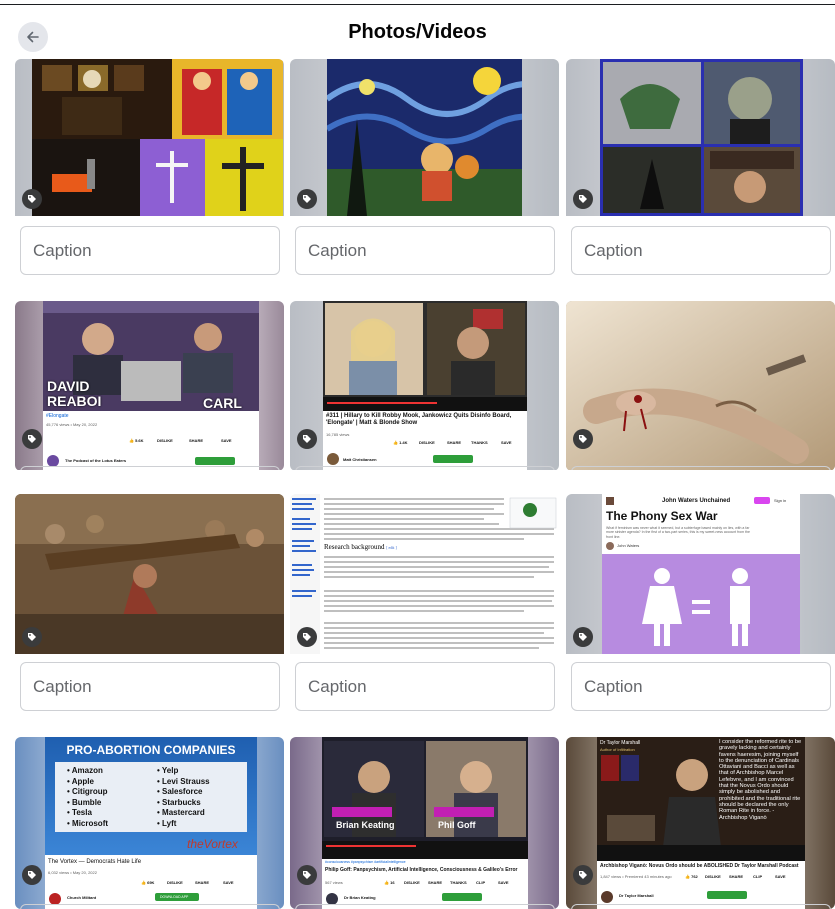 The image size is (835, 909). What do you see at coordinates (391, 547) in the screenshot?
I see `edit-link: [ edit ]` at bounding box center [391, 547].